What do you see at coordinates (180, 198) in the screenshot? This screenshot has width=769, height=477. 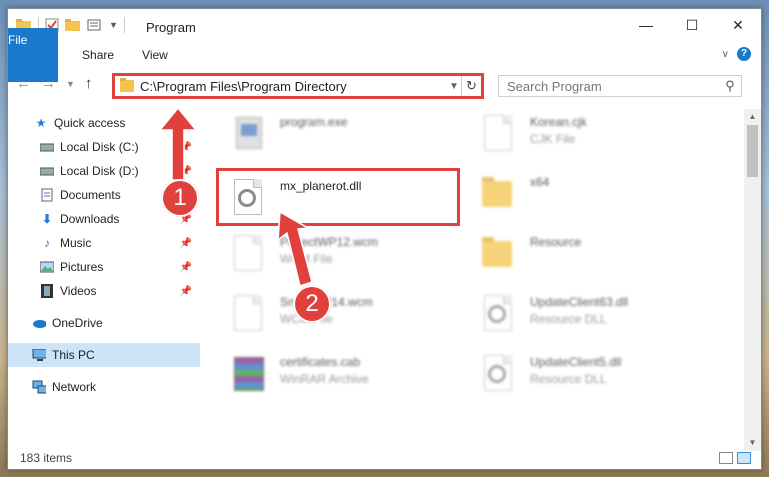 I see `step-badge-1: 1` at bounding box center [180, 198].